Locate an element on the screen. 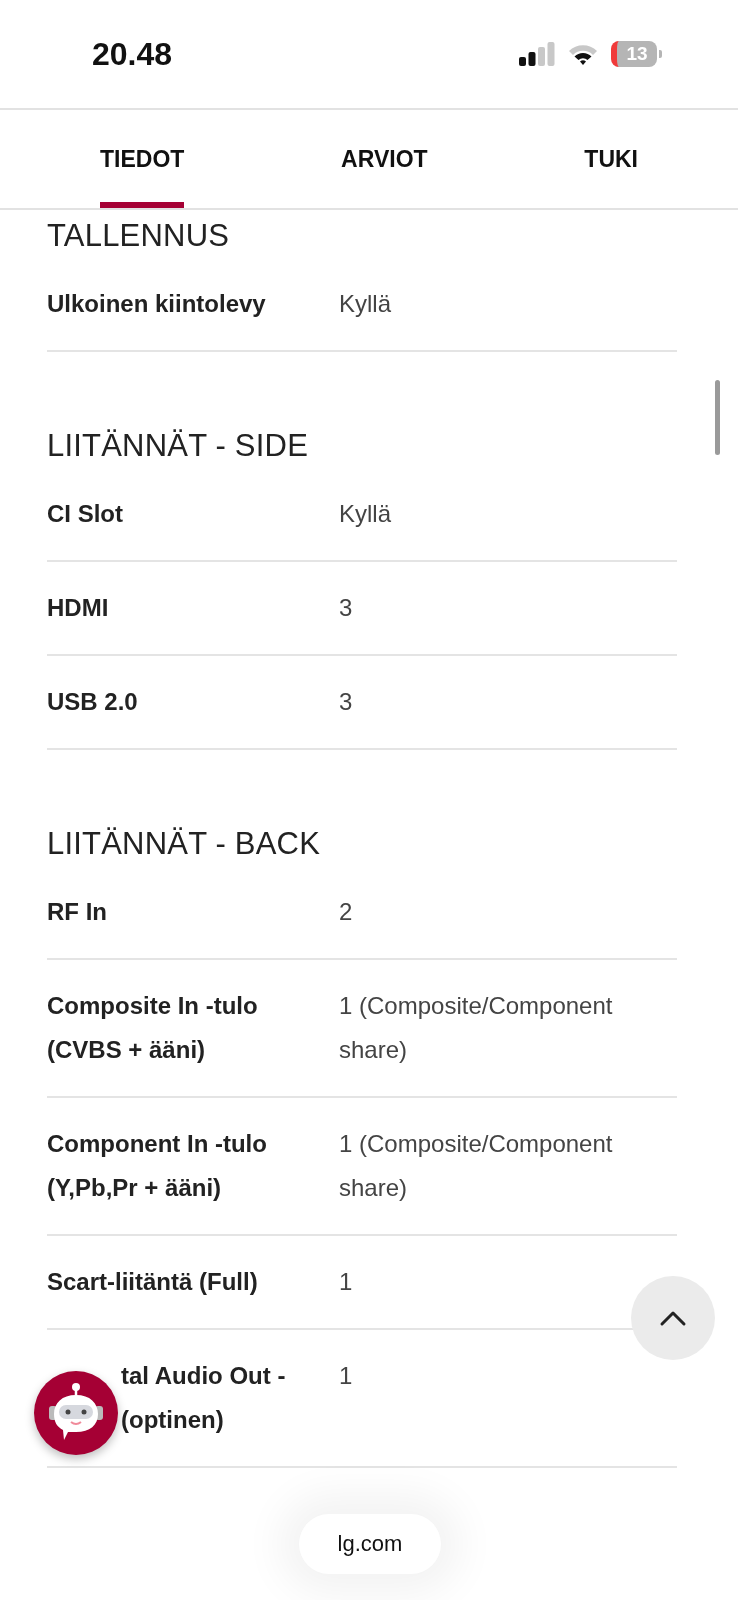  tab: TUKI is located at coordinates (611, 159).